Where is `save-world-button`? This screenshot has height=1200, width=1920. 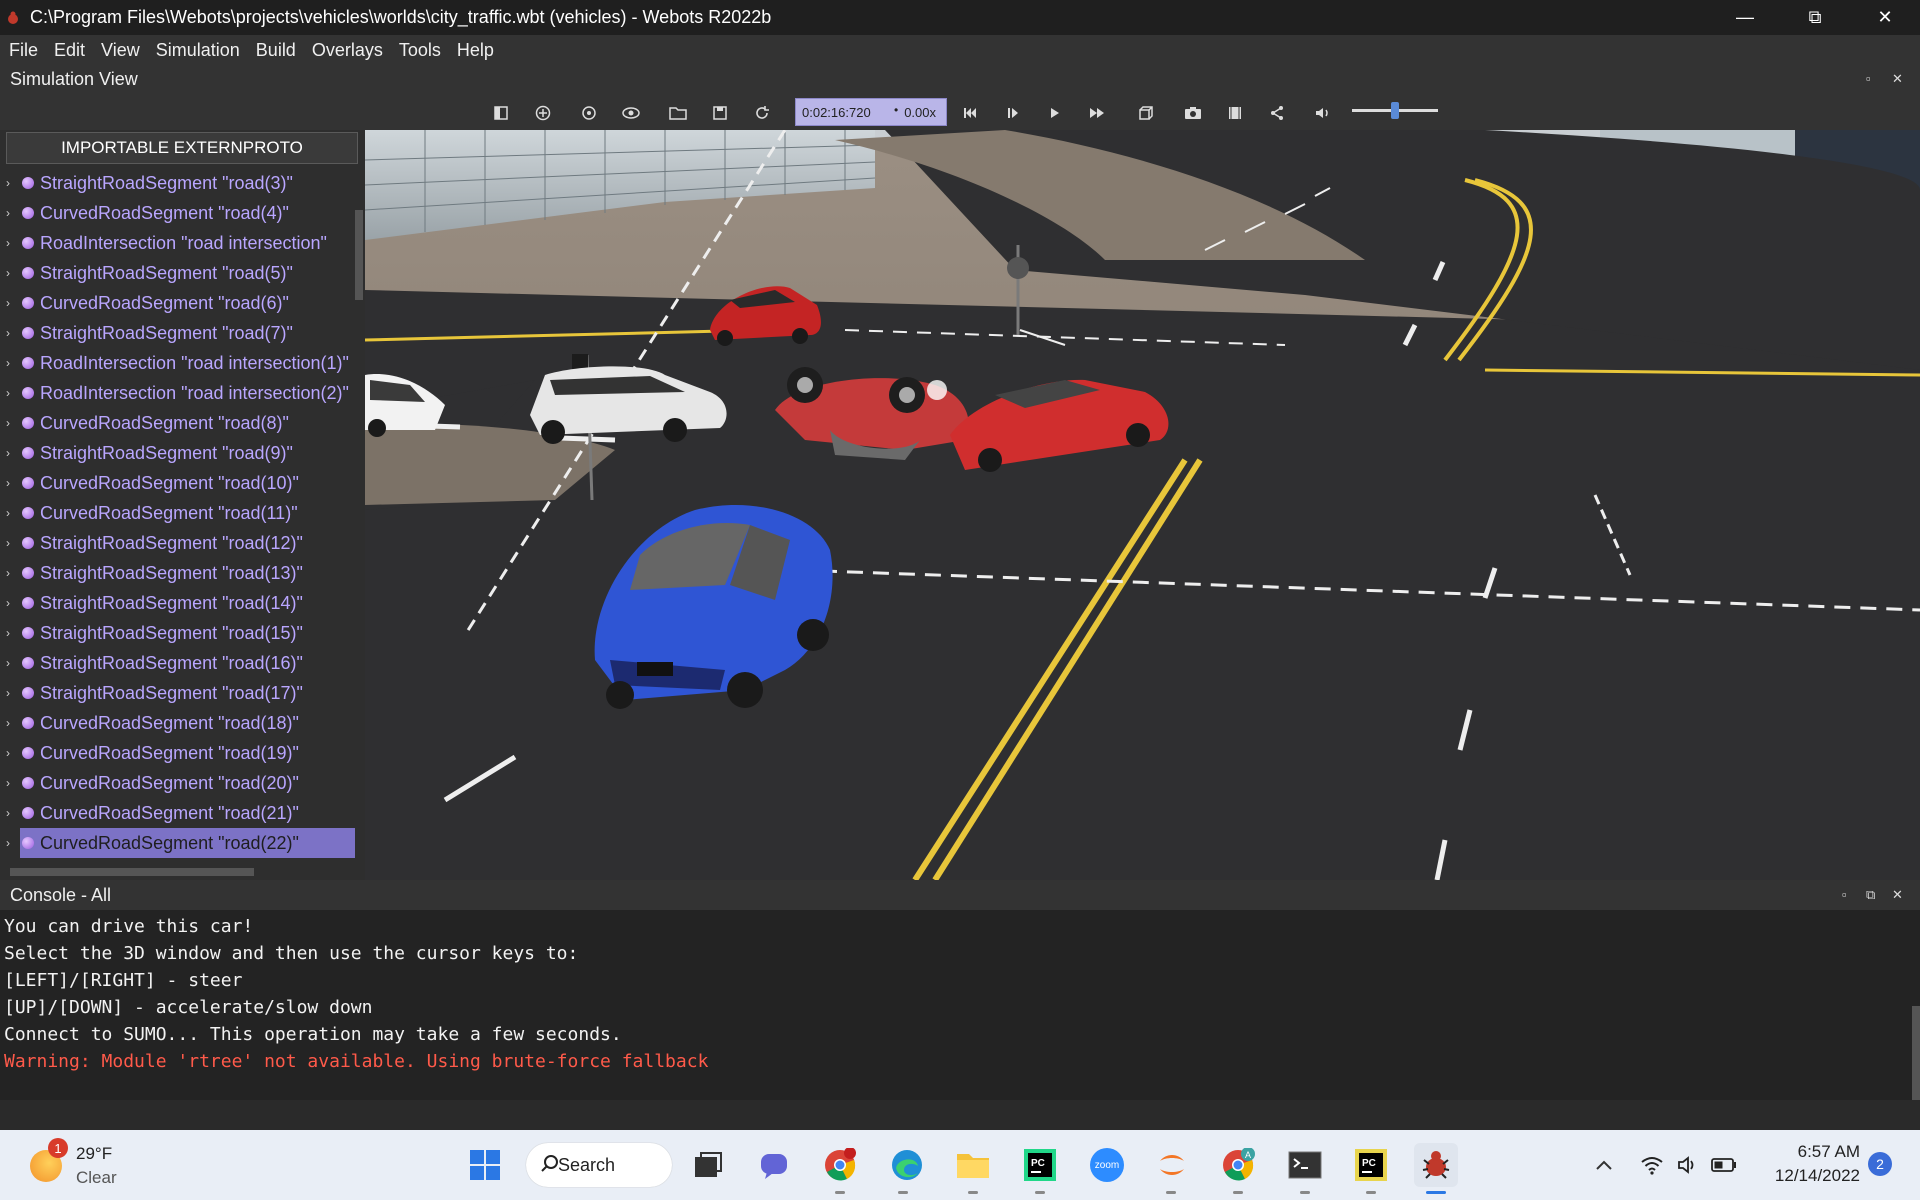 save-world-button is located at coordinates (720, 113).